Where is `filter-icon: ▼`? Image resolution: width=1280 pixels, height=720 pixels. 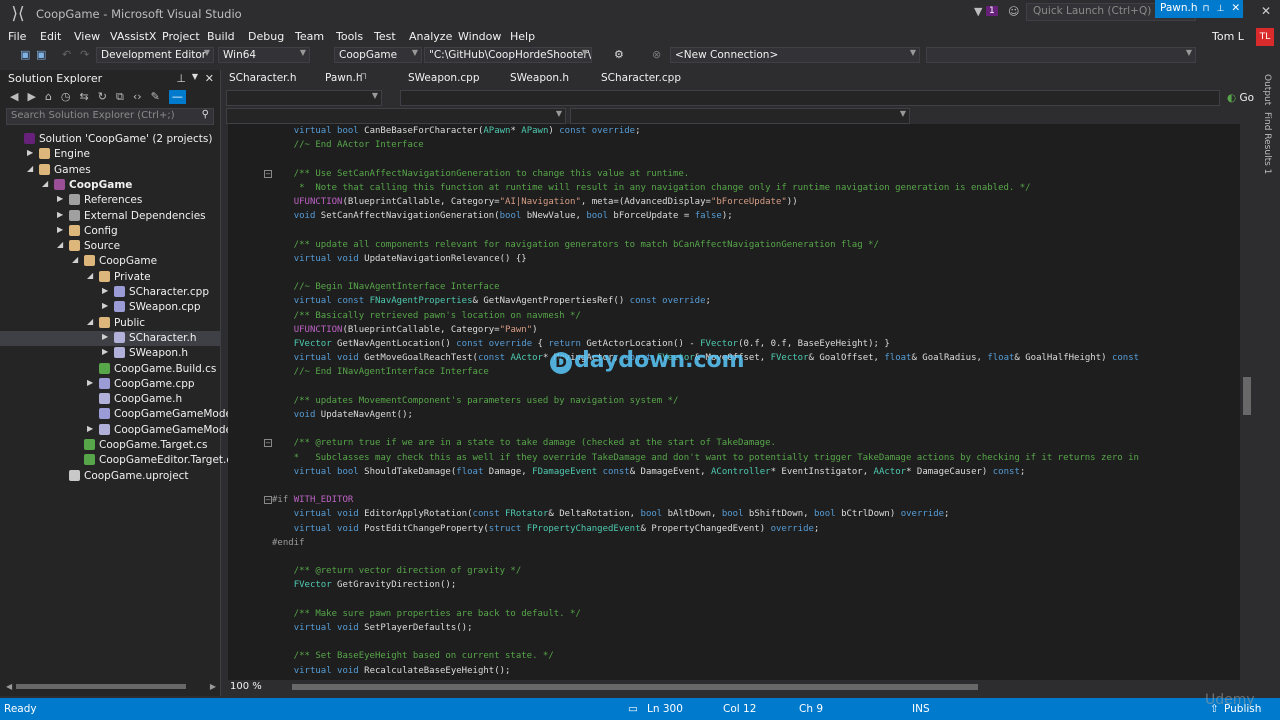 filter-icon: ▼ is located at coordinates (978, 11).